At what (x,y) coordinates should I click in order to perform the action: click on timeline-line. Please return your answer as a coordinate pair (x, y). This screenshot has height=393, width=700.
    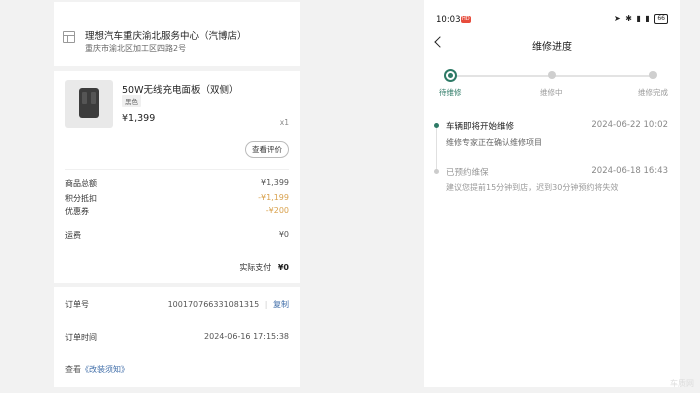
    Looking at the image, I should click on (436, 149).